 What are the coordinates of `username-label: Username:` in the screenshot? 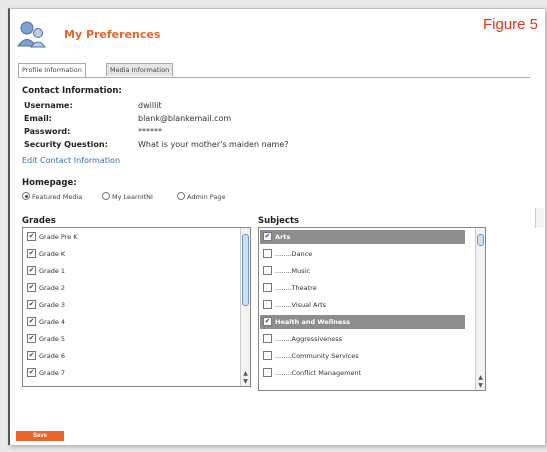 It's located at (48, 105).